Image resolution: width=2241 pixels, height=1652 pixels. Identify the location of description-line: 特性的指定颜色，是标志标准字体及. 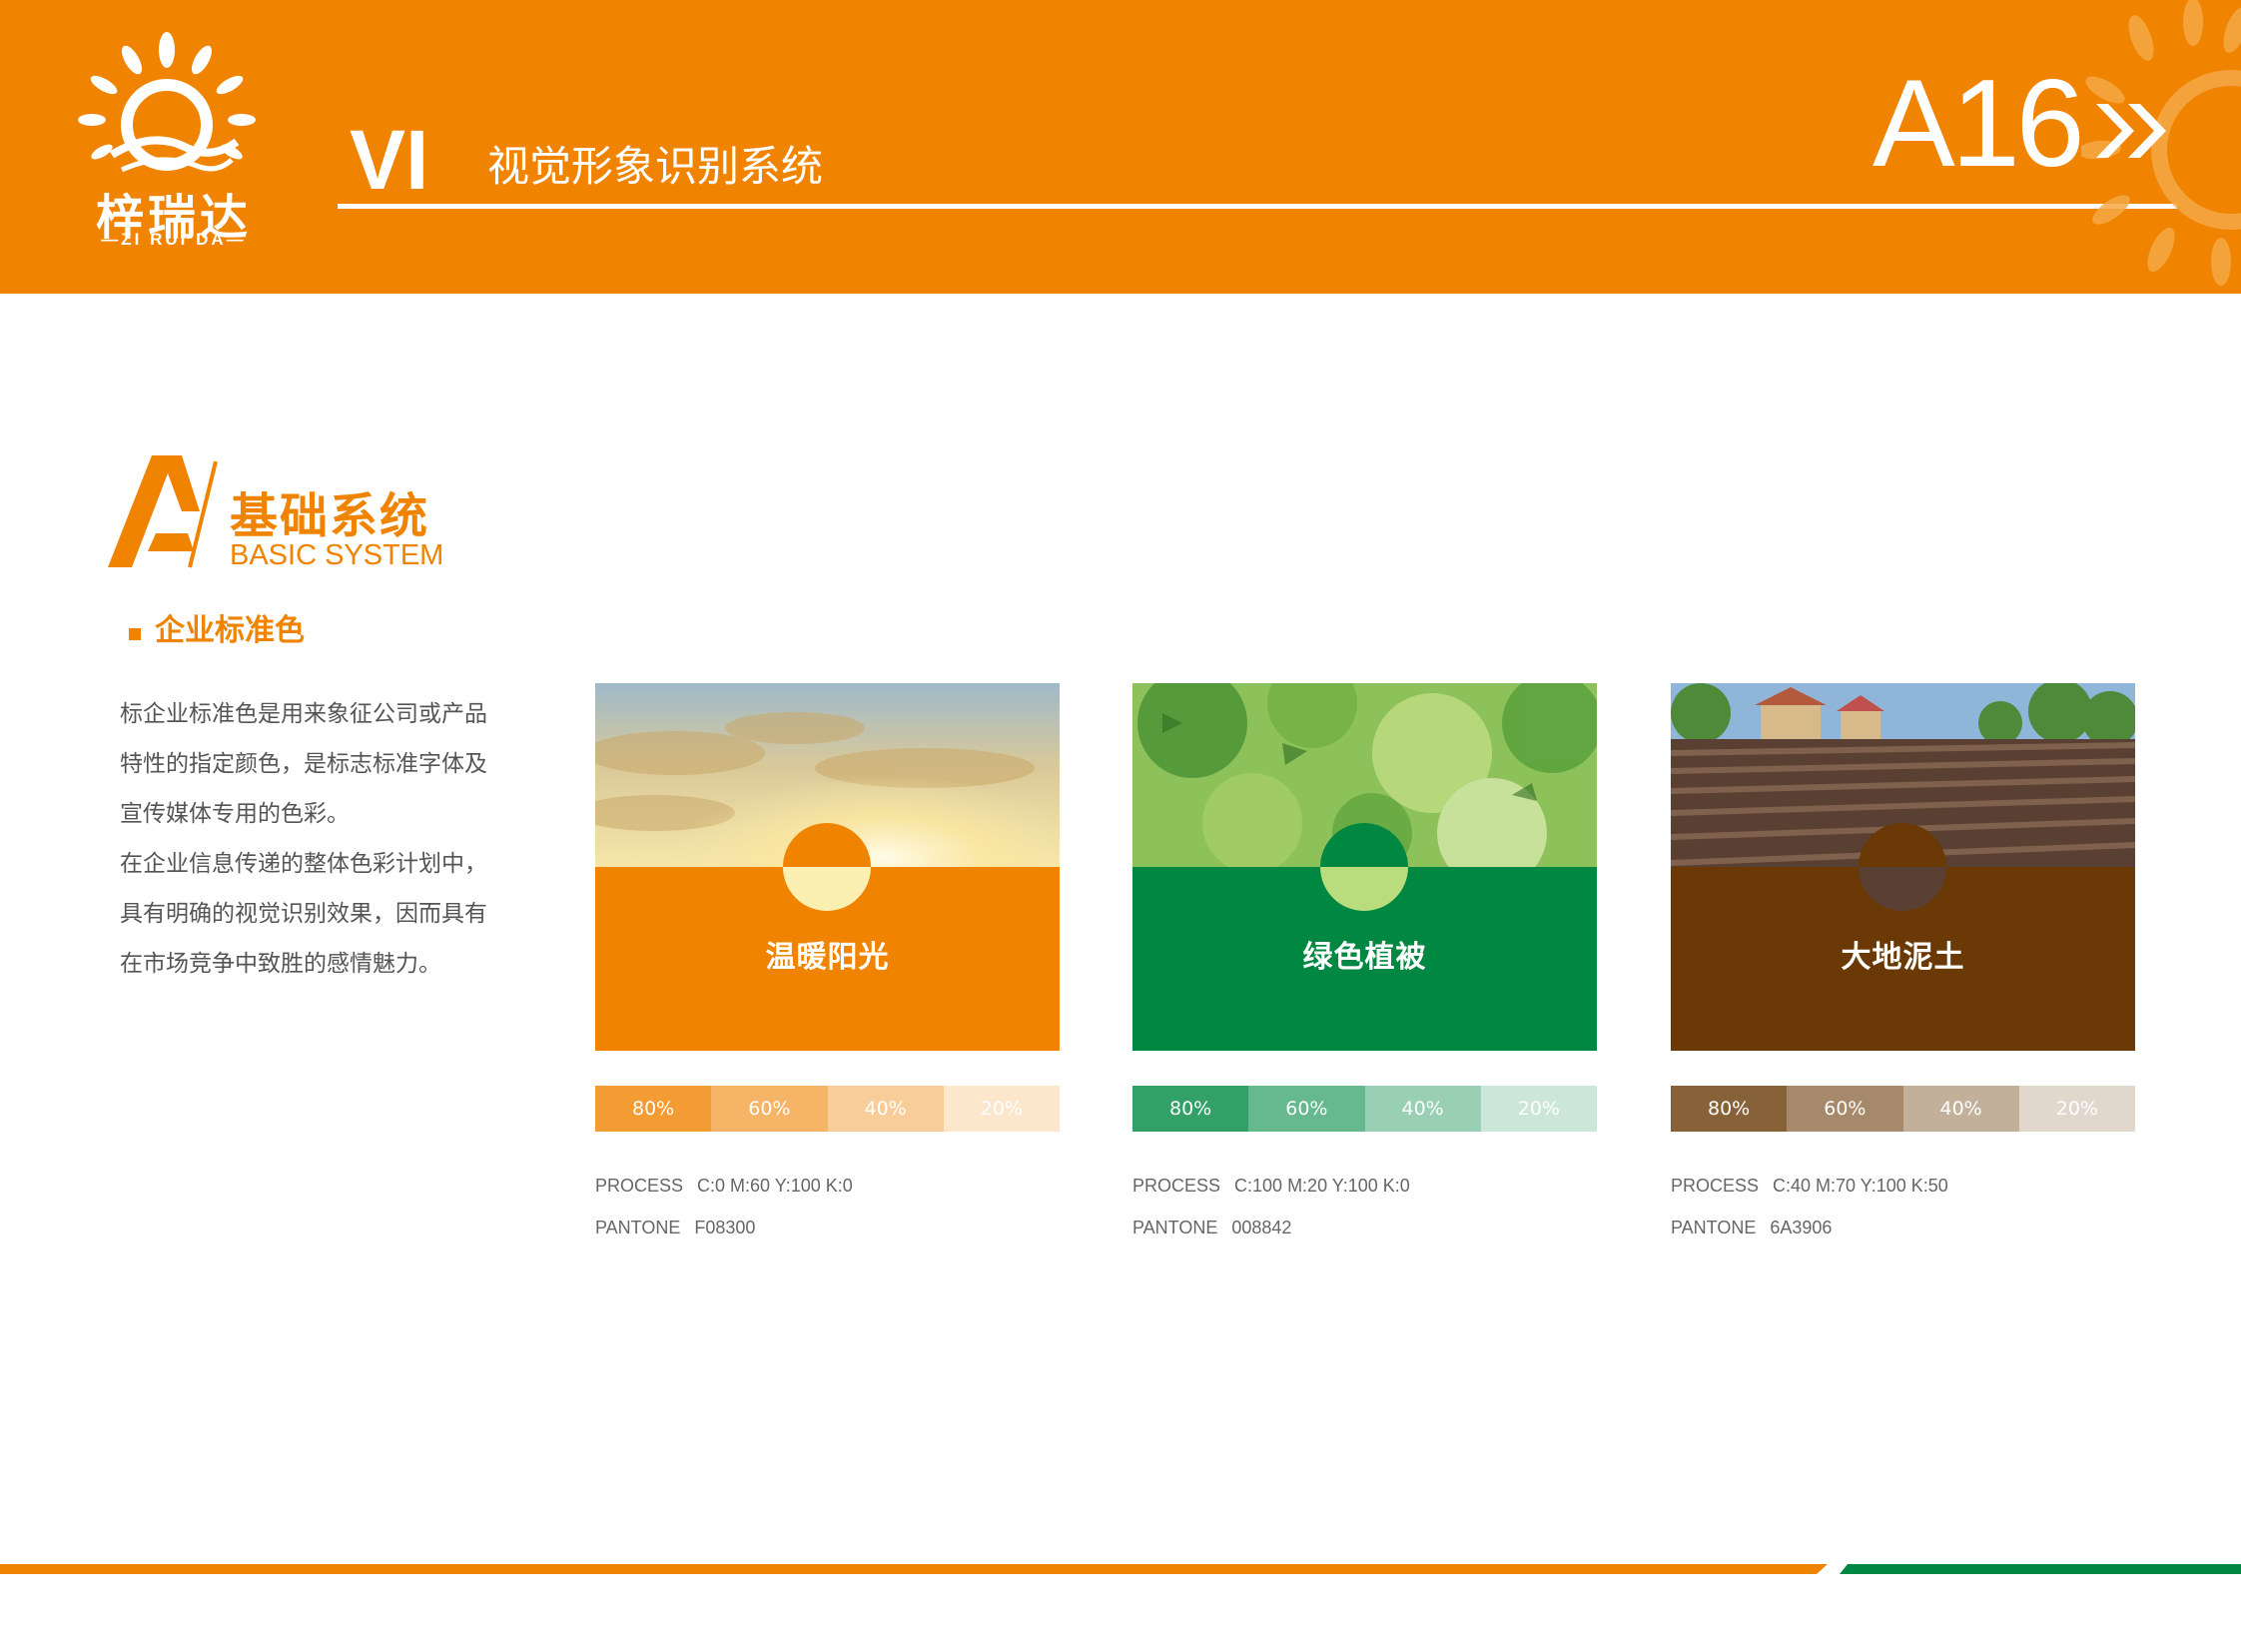
(303, 764).